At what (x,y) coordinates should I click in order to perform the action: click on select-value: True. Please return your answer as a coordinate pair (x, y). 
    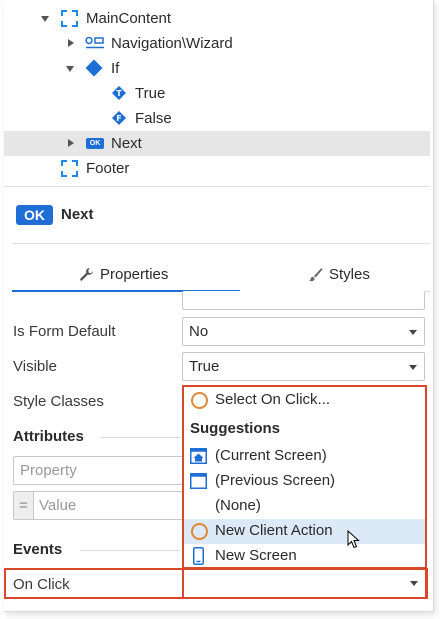
    Looking at the image, I should click on (204, 366).